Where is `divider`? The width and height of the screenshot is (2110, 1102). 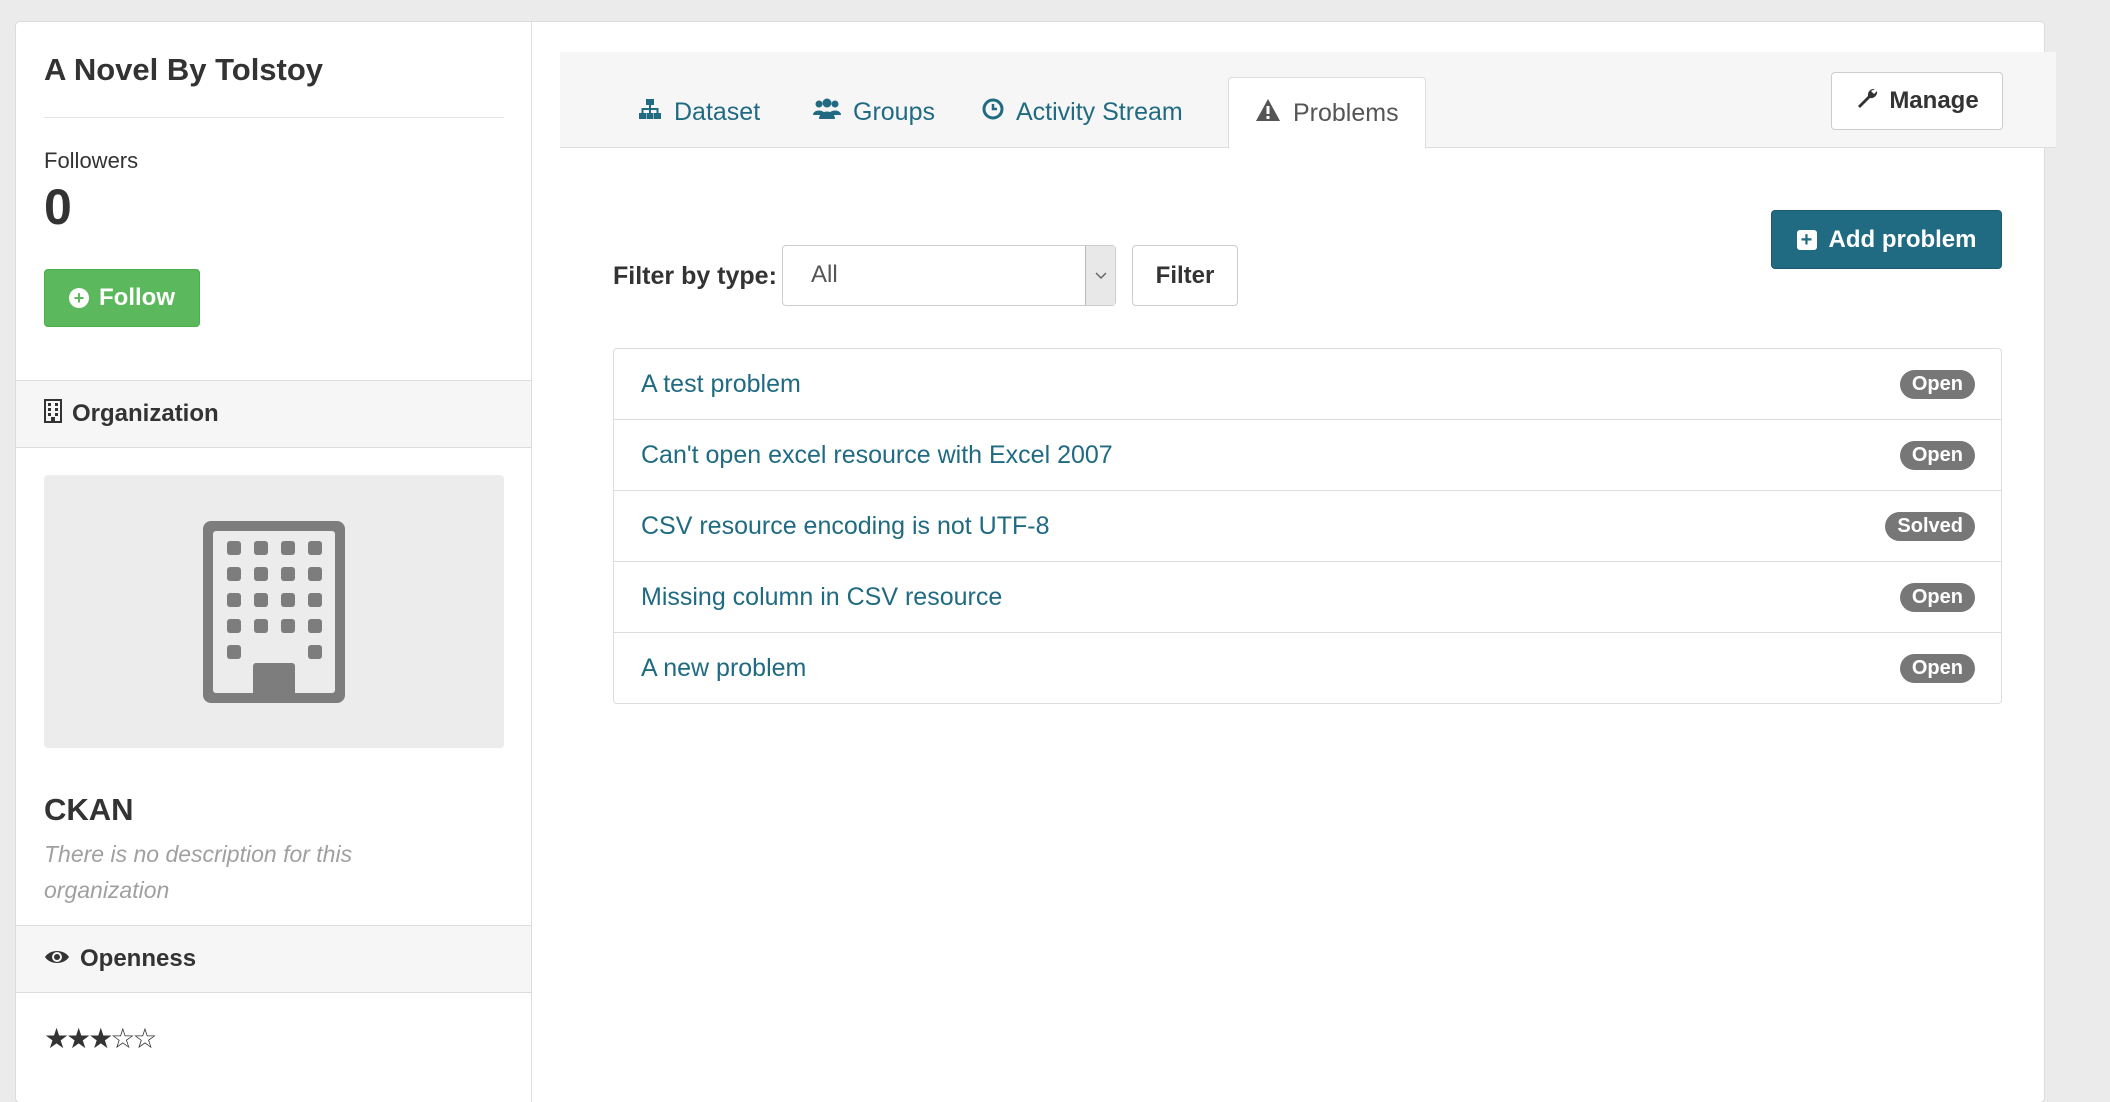 divider is located at coordinates (274, 117).